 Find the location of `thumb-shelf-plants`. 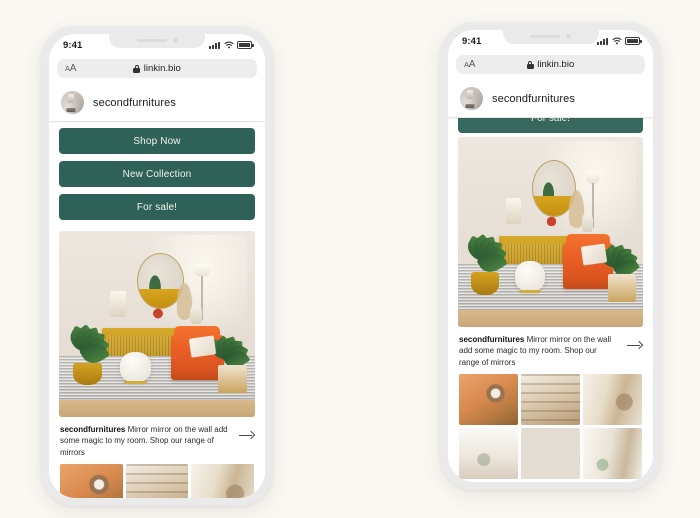

thumb-shelf-plants is located at coordinates (488, 453).